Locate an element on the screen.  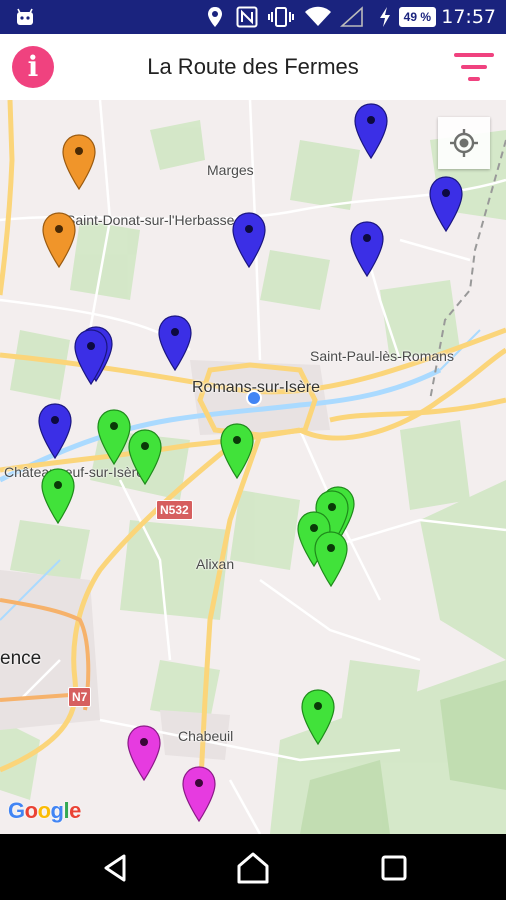
system-nav-bar is located at coordinates (253, 867).